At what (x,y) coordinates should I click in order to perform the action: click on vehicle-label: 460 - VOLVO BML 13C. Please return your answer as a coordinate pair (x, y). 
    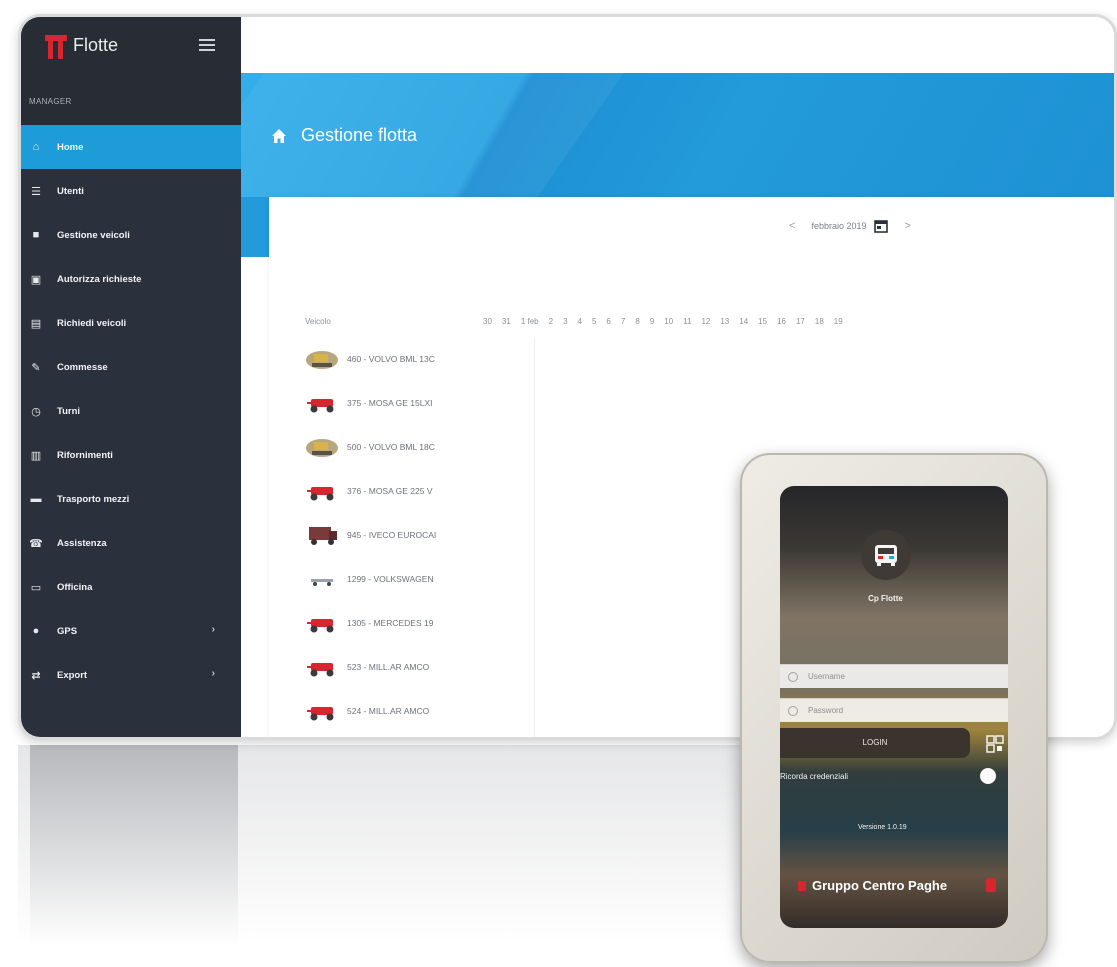
    Looking at the image, I should click on (391, 359).